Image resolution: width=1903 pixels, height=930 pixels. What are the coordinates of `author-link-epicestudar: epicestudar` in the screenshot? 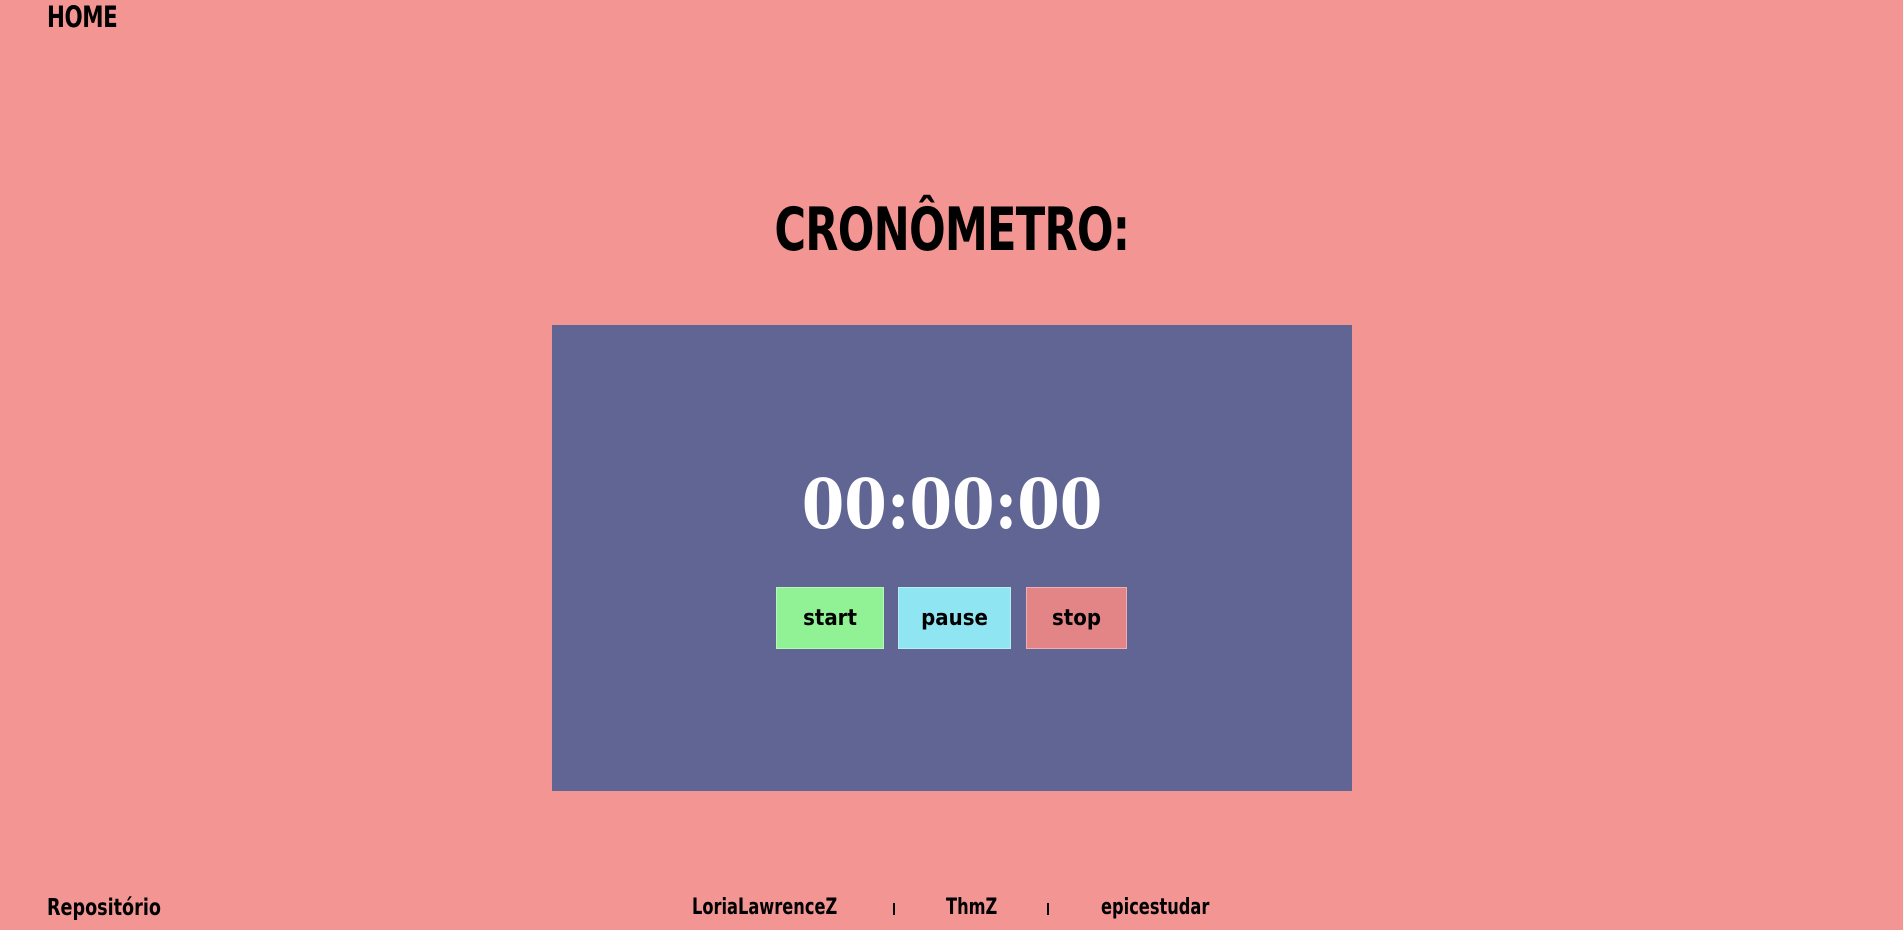 It's located at (1167, 907).